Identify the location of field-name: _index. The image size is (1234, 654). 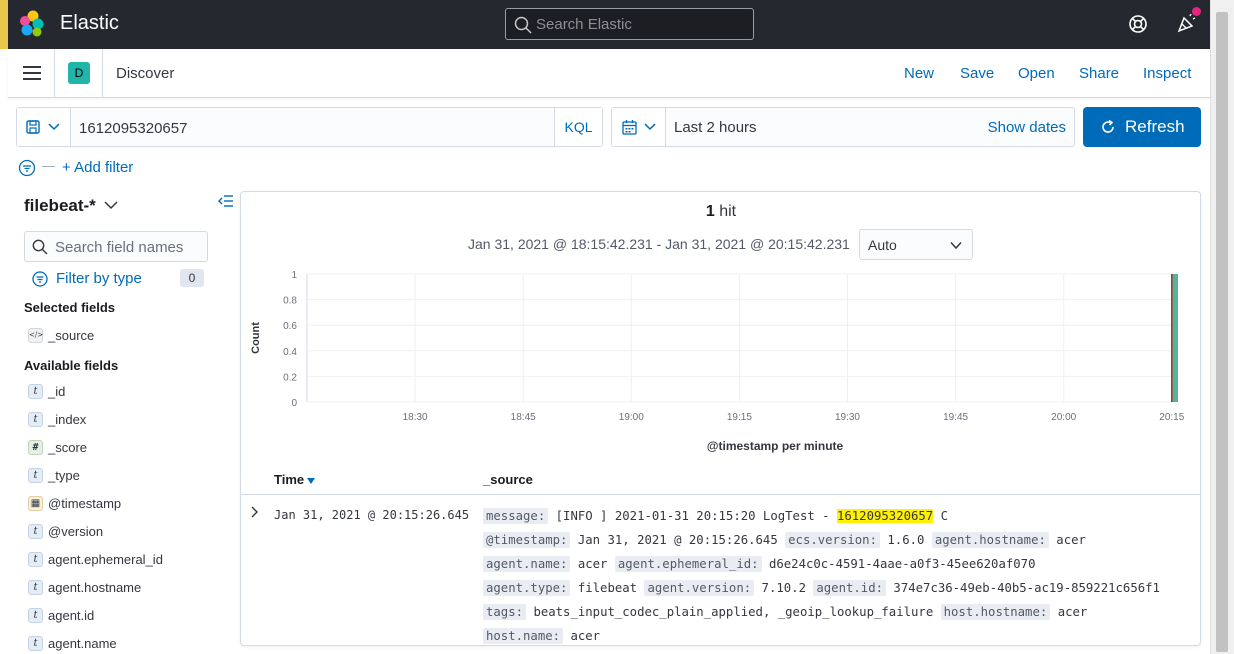
(67, 419).